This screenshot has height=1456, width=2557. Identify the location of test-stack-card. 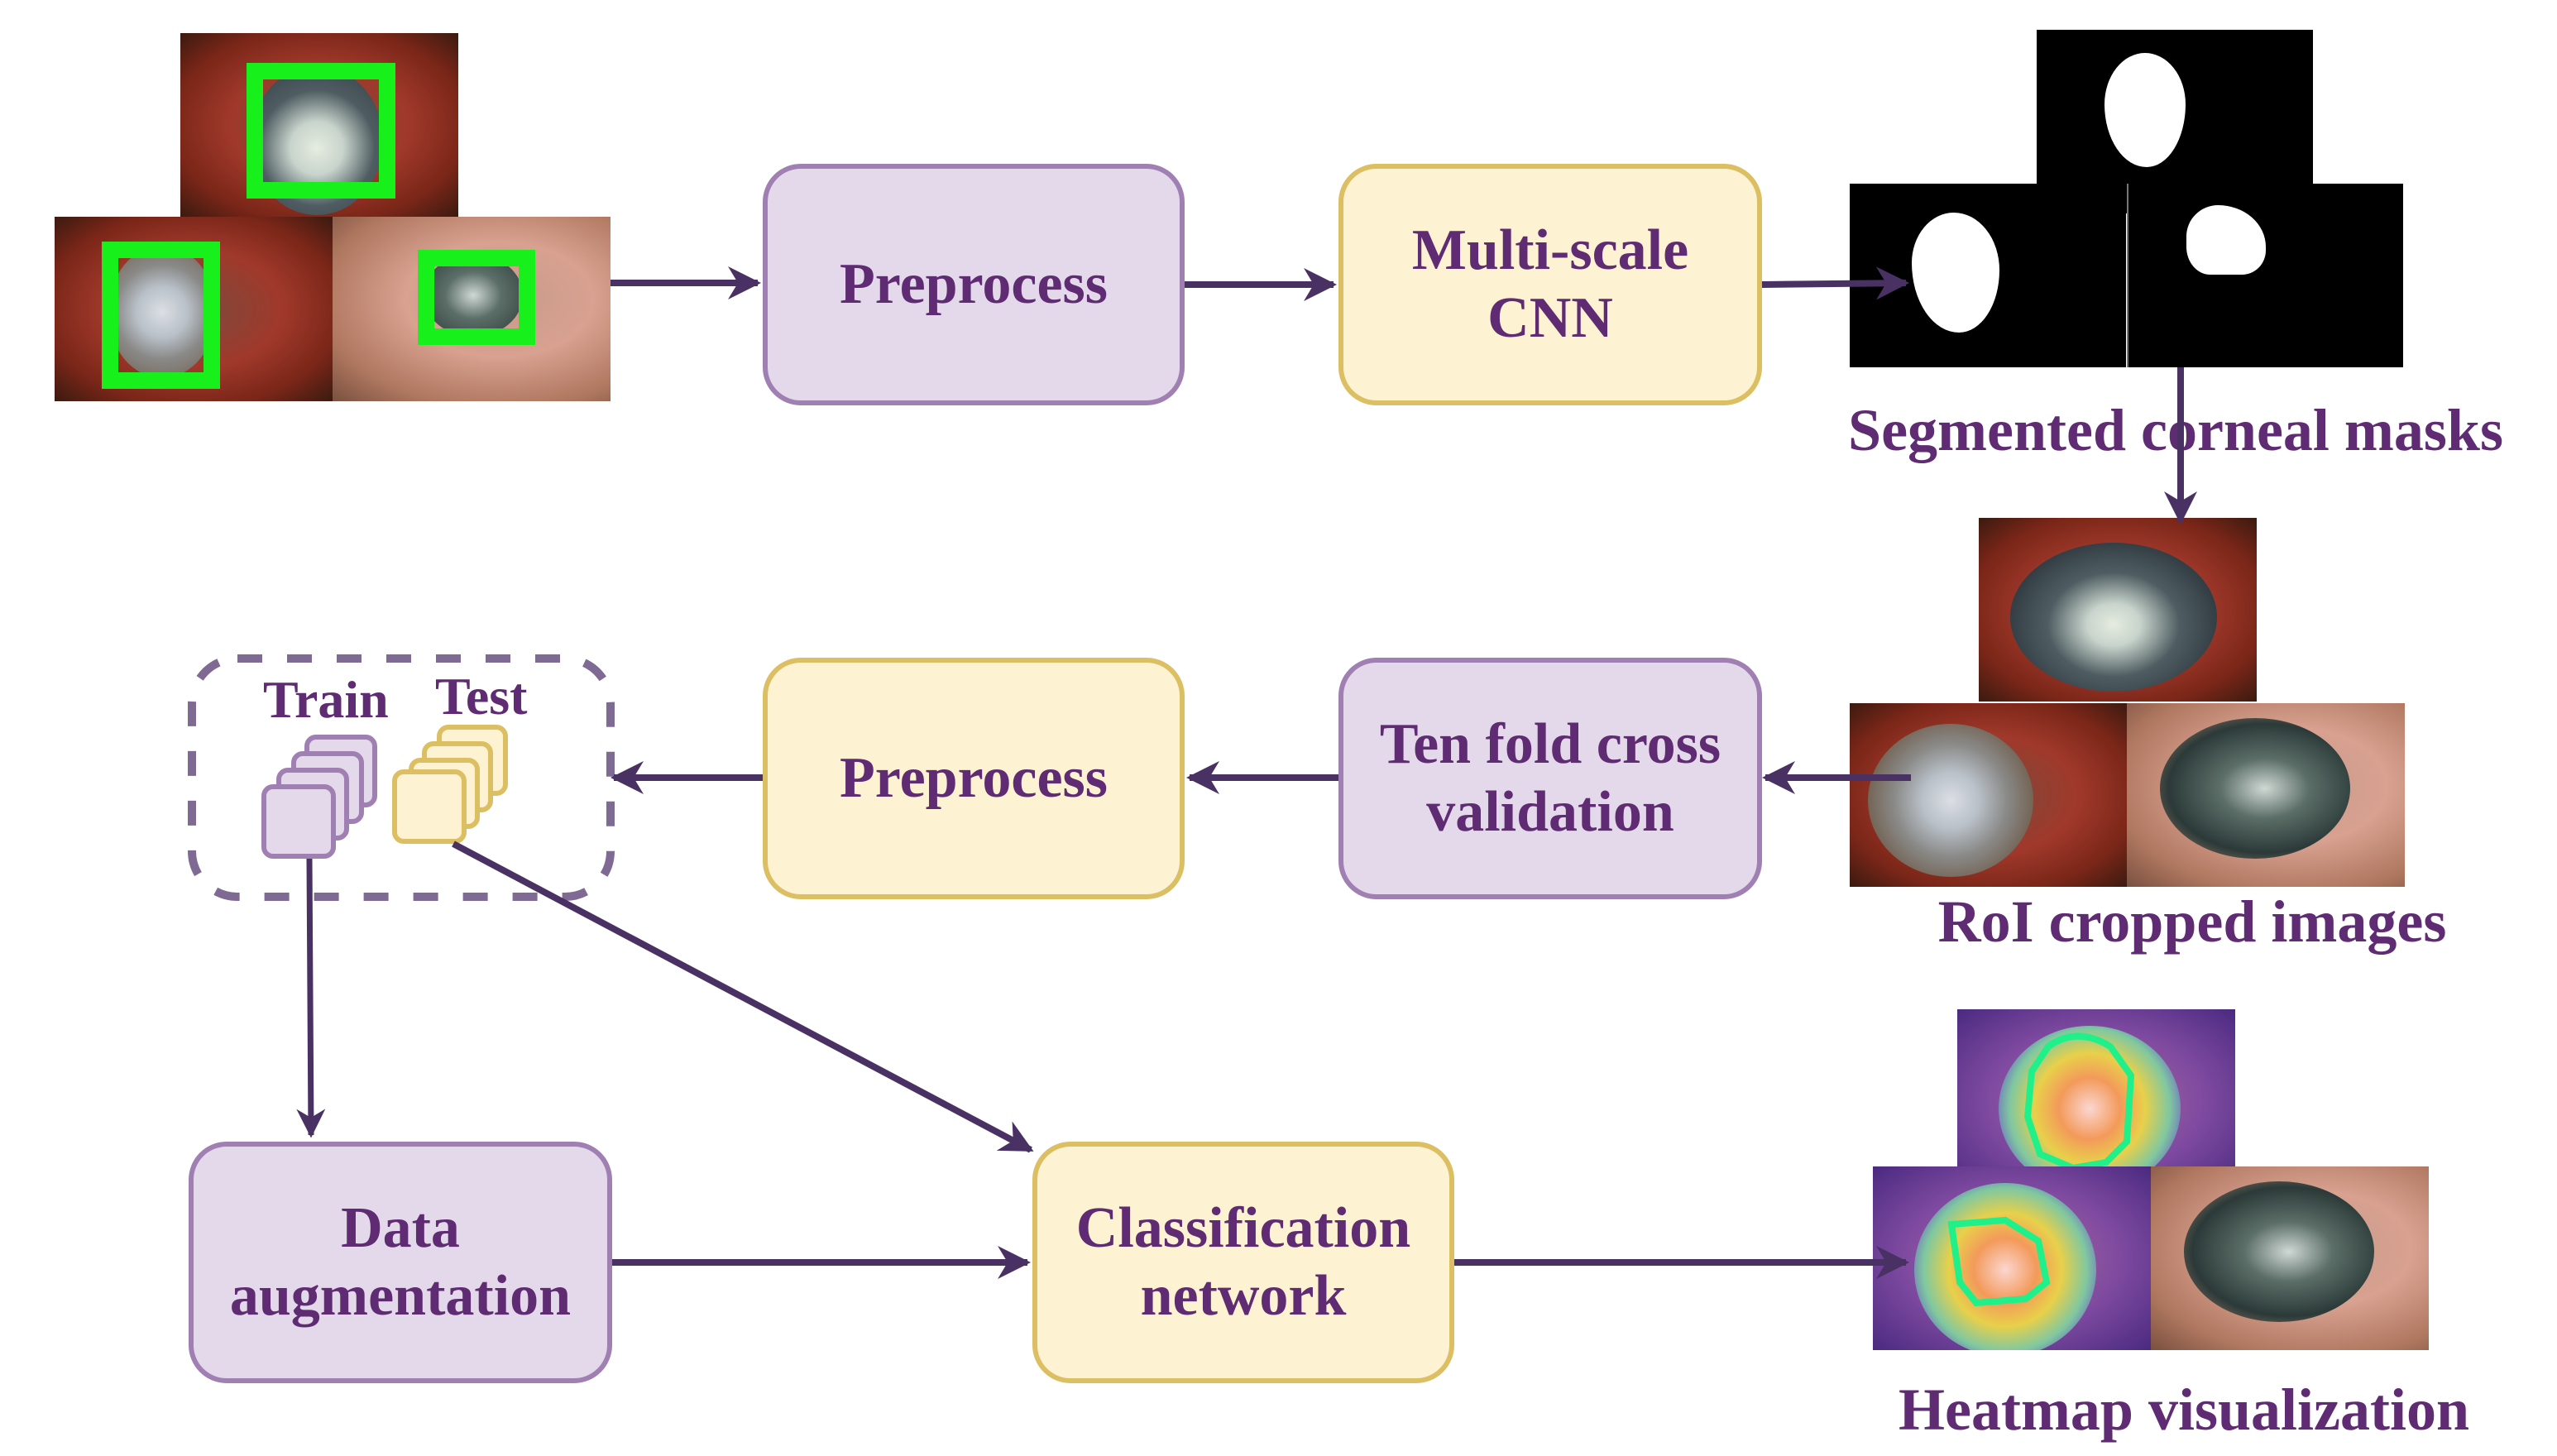
(429, 806).